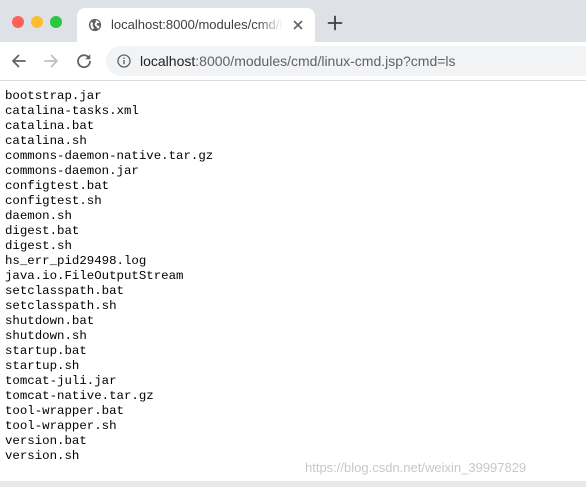 The width and height of the screenshot is (586, 487). What do you see at coordinates (61, 381) in the screenshot?
I see `list-item: tomcat-juli.jar` at bounding box center [61, 381].